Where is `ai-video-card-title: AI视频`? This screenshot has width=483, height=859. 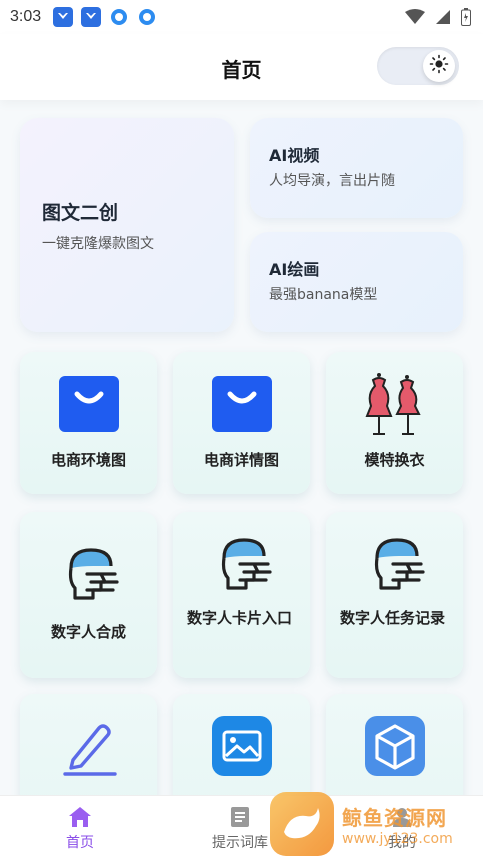
ai-video-card-title: AI视频 is located at coordinates (294, 155).